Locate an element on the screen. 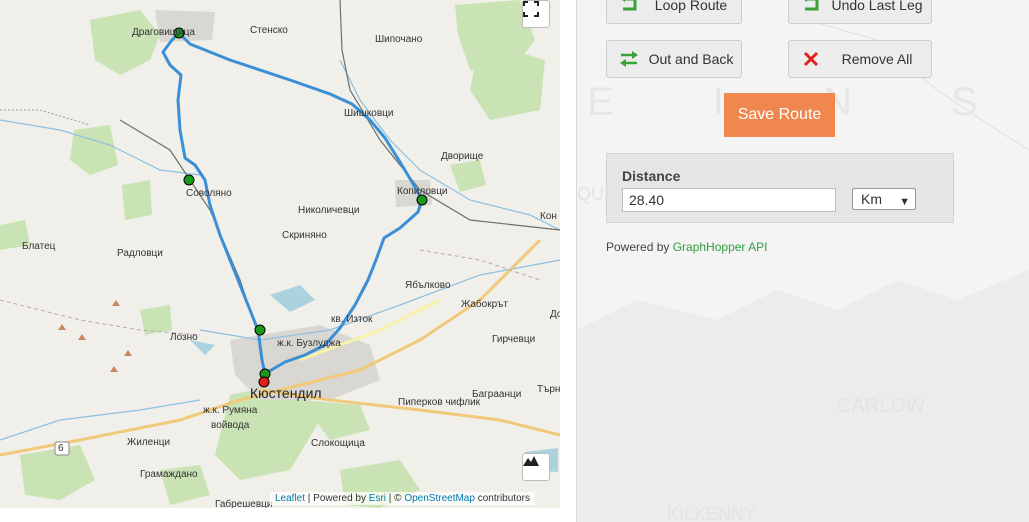 The image size is (1029, 522). attribution-text: | Powered by is located at coordinates (337, 498).